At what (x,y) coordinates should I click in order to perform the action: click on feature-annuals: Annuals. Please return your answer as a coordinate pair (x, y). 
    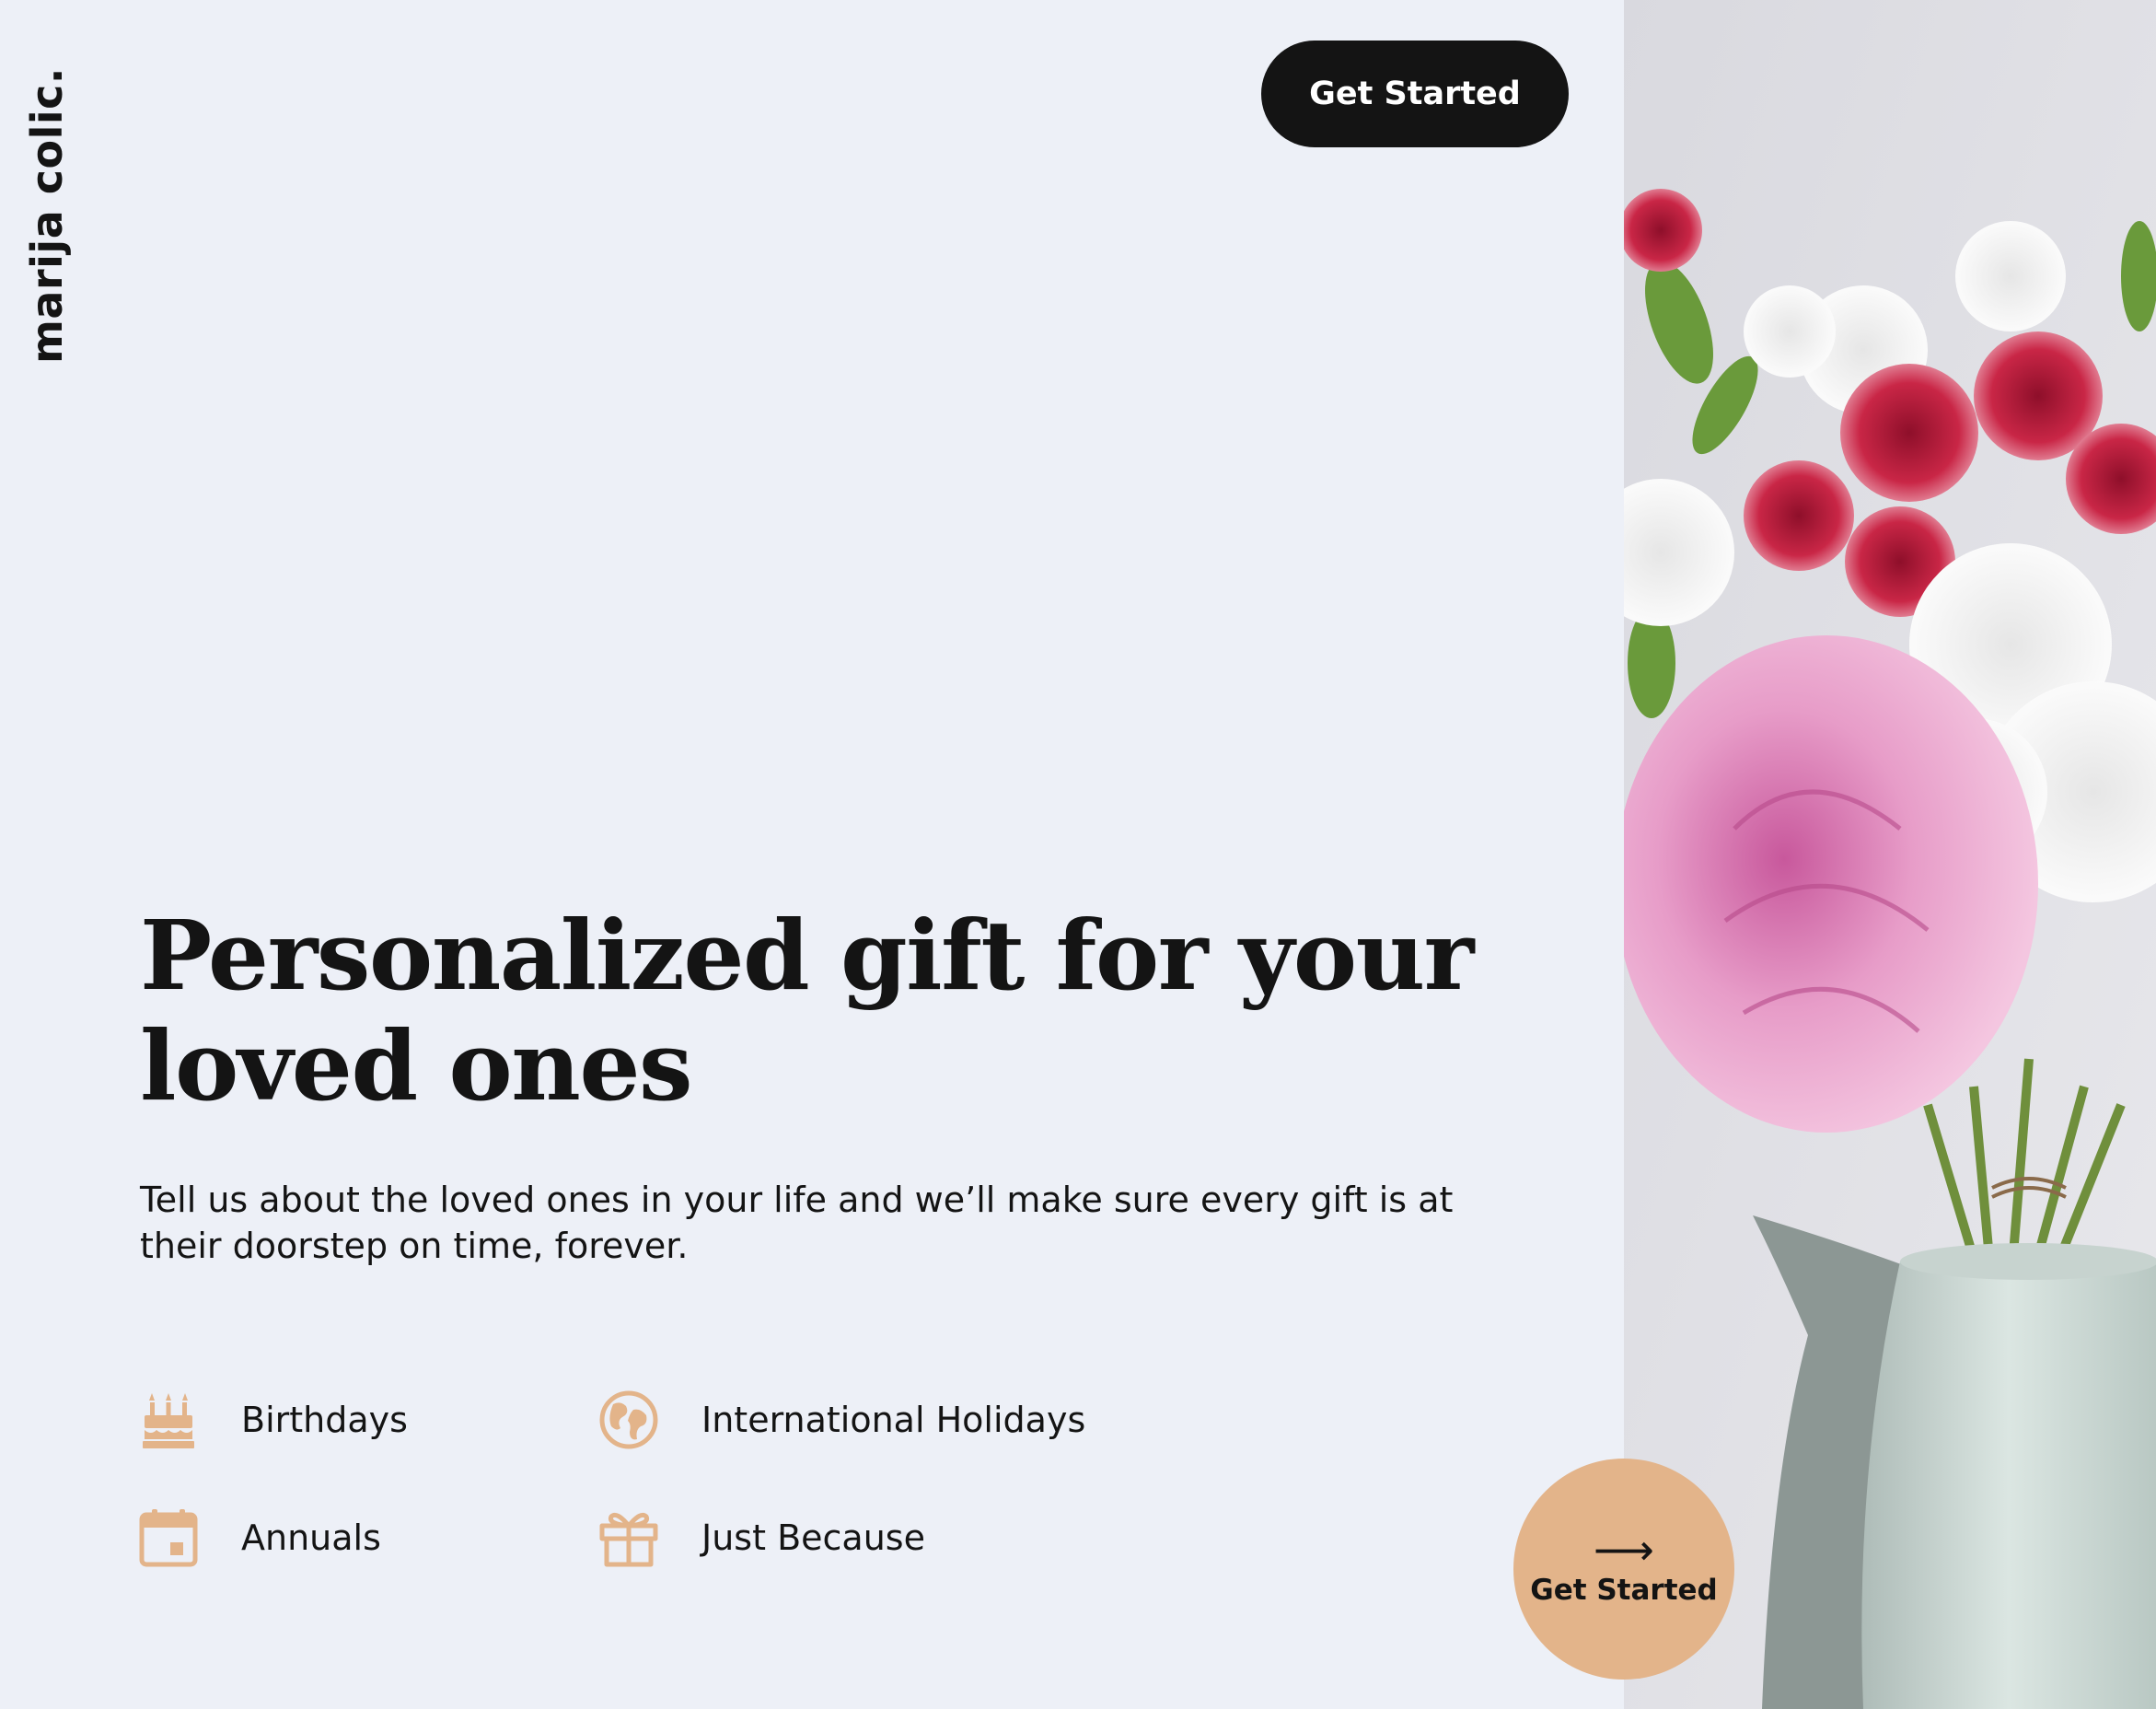
    Looking at the image, I should click on (259, 1538).